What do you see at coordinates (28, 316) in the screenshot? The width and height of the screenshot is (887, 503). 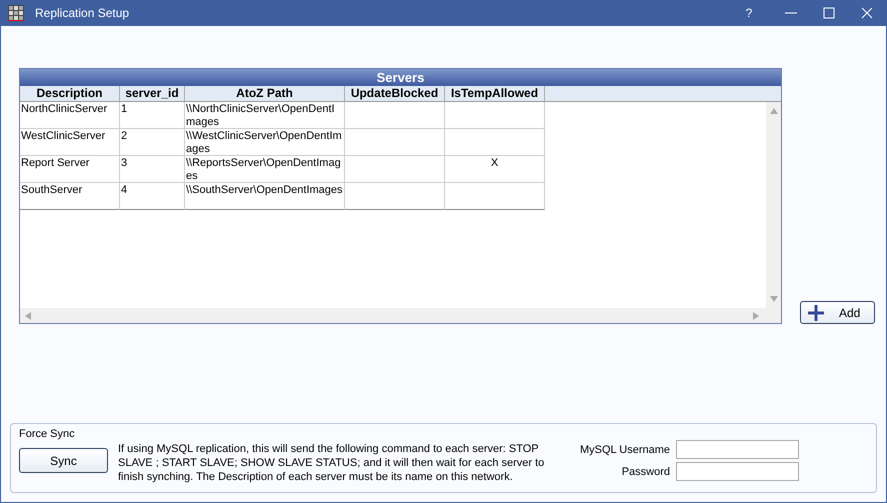 I see `left-arrow-icon` at bounding box center [28, 316].